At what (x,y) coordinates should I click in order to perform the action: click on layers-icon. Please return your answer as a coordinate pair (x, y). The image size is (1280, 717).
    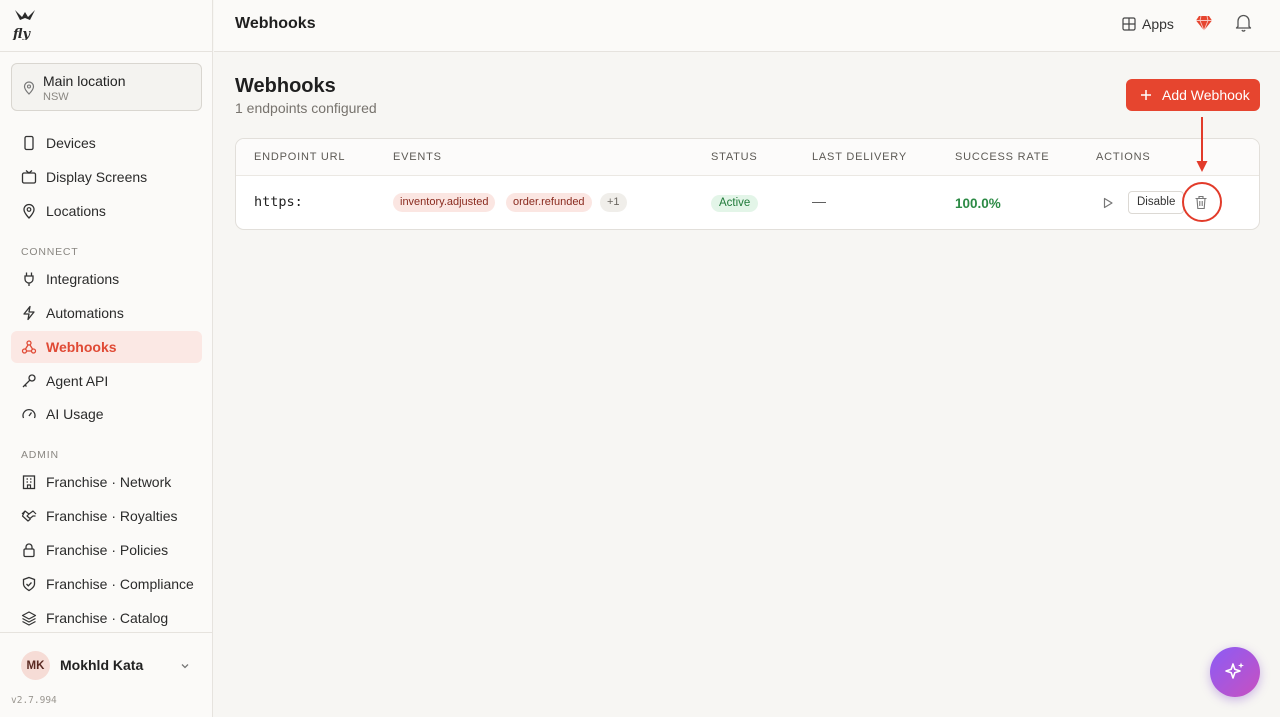
    Looking at the image, I should click on (29, 618).